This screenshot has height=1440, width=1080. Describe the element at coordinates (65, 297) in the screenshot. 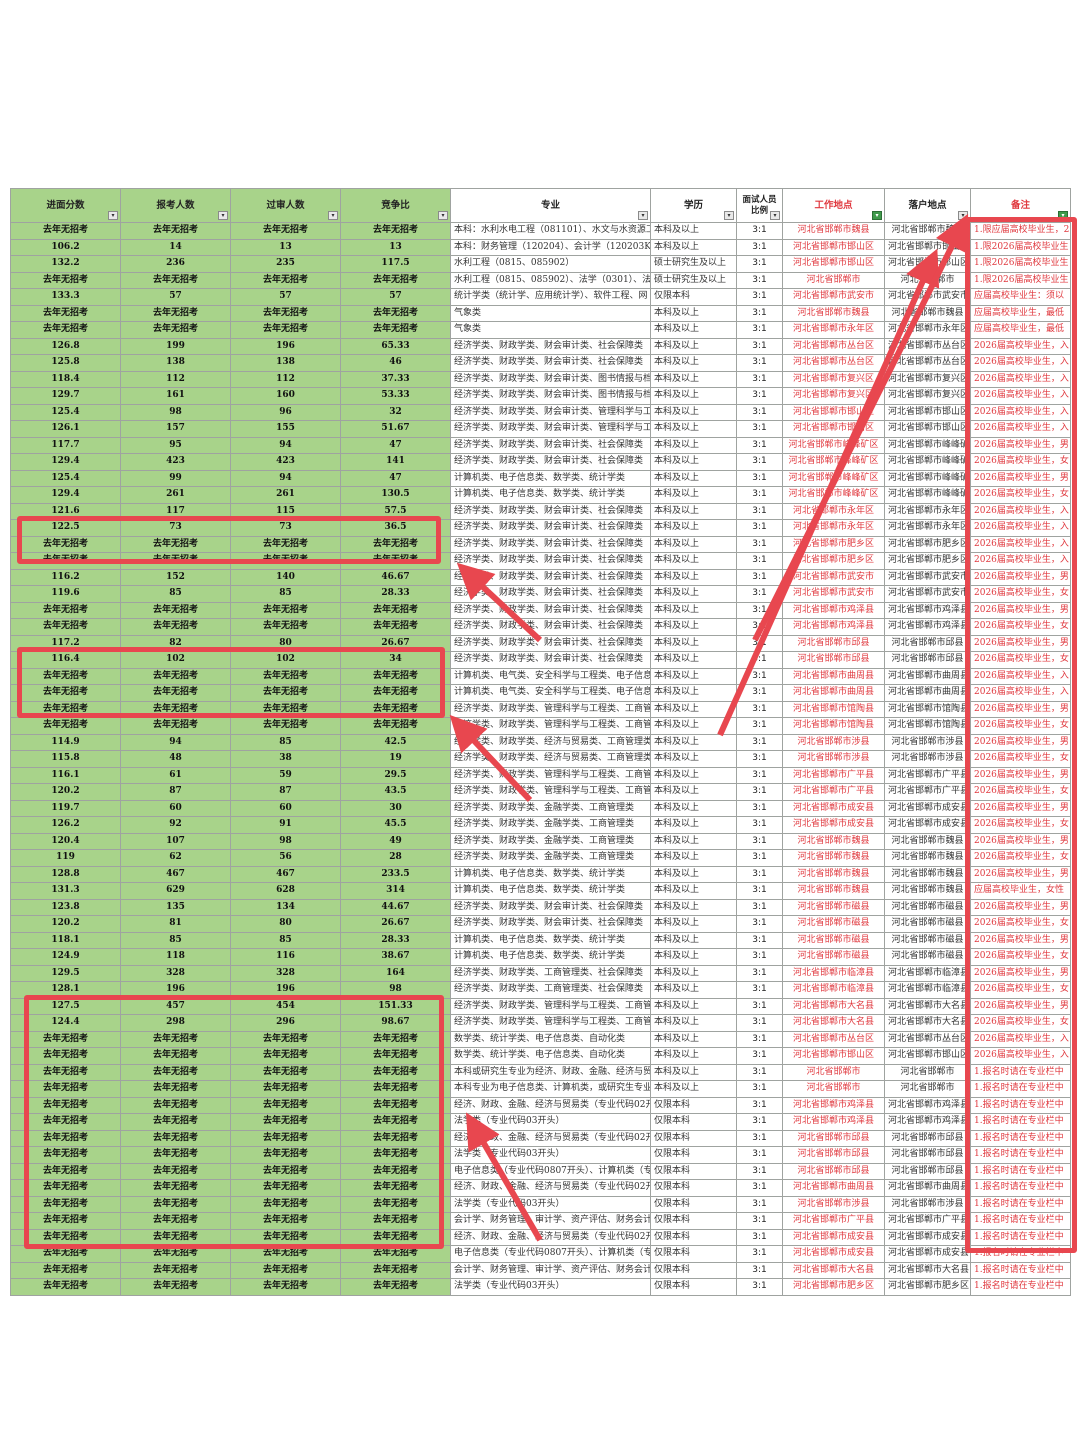

I see `score-cell: 133.3` at that location.